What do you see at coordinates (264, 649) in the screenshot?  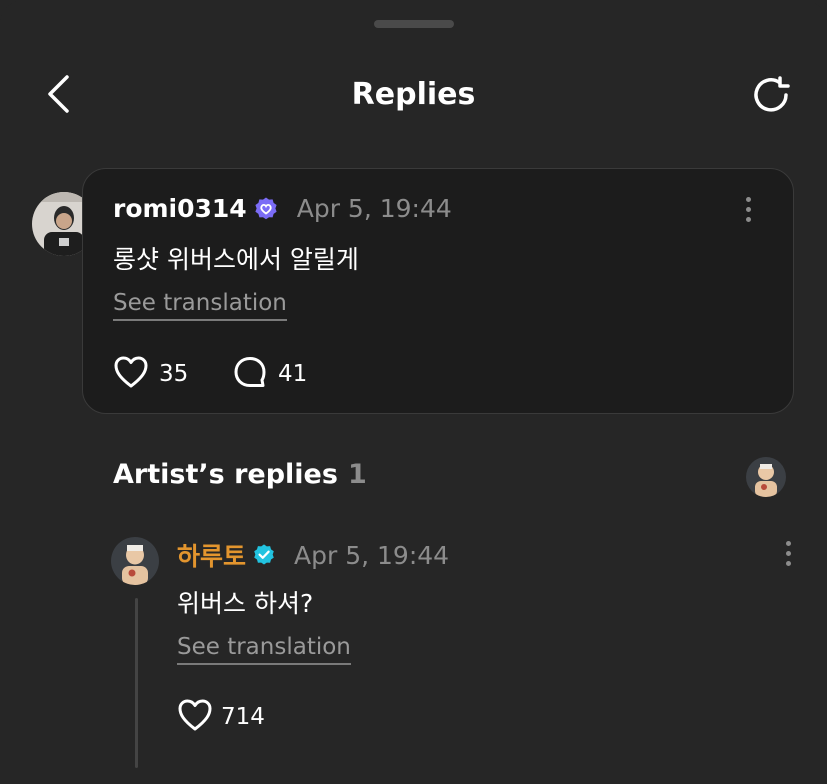 I see `reply-see-translation-link: See translation` at bounding box center [264, 649].